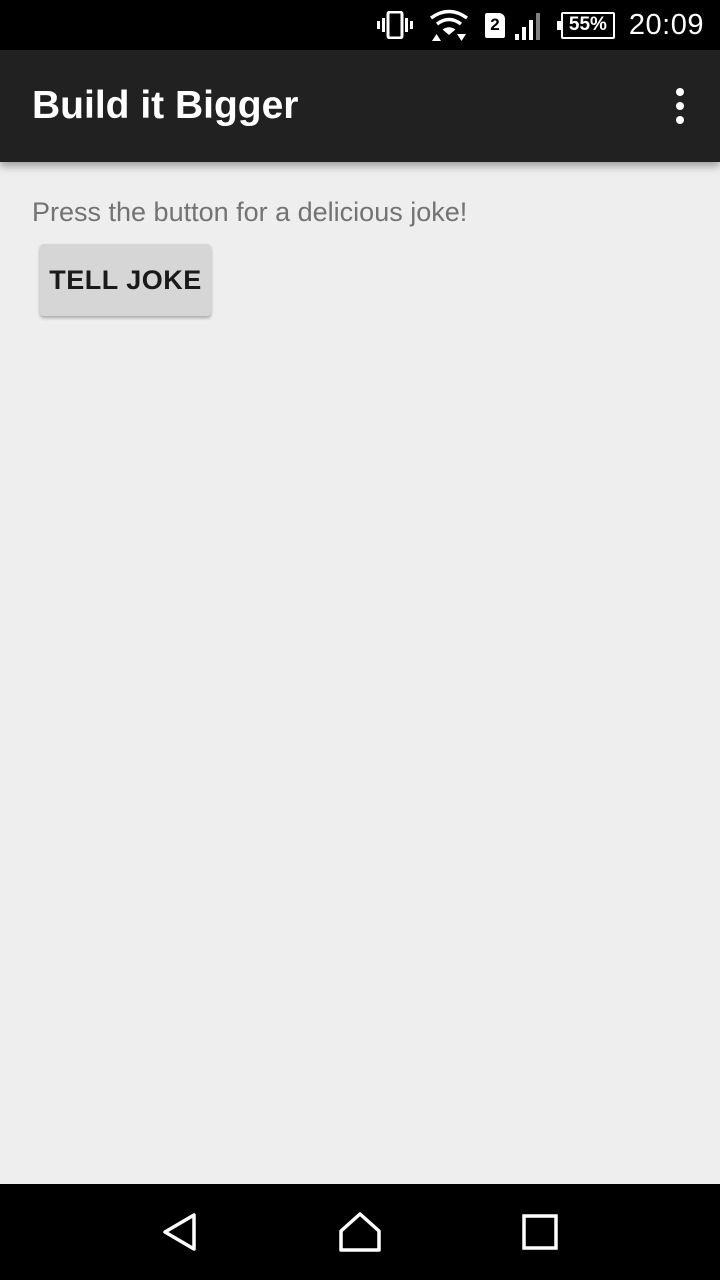  Describe the element at coordinates (449, 25) in the screenshot. I see `wifi-icon` at that location.